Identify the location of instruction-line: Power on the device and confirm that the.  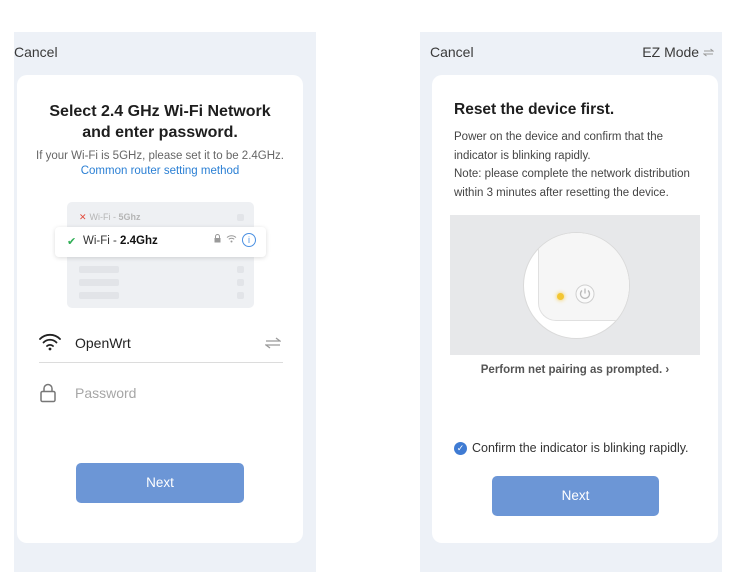
(559, 137).